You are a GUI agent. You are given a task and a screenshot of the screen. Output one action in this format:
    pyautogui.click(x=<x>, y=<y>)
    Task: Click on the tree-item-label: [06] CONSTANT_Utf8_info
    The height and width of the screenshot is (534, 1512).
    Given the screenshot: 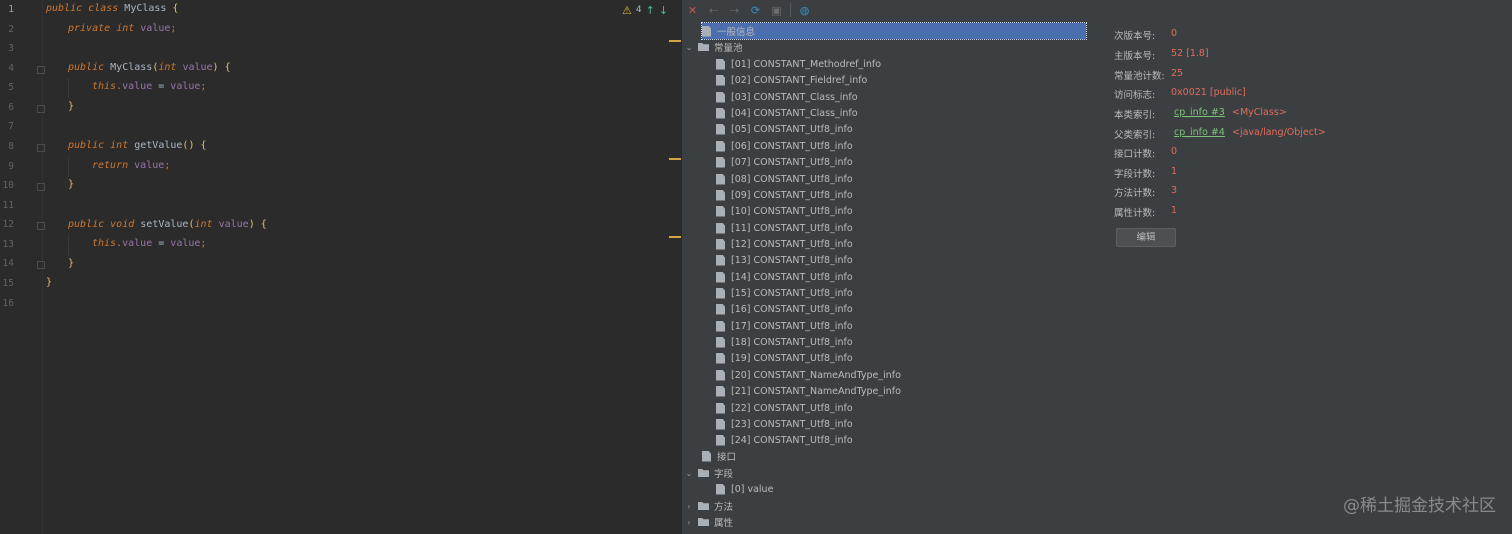 What is the action you would take?
    pyautogui.click(x=792, y=146)
    